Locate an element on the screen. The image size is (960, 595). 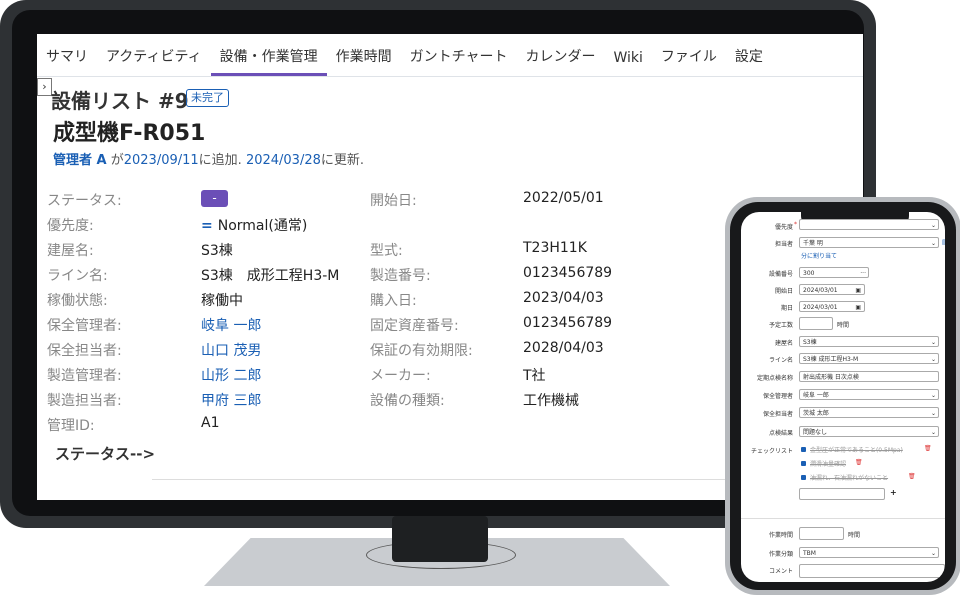
priority-select: ⌄ is located at coordinates (869, 224).